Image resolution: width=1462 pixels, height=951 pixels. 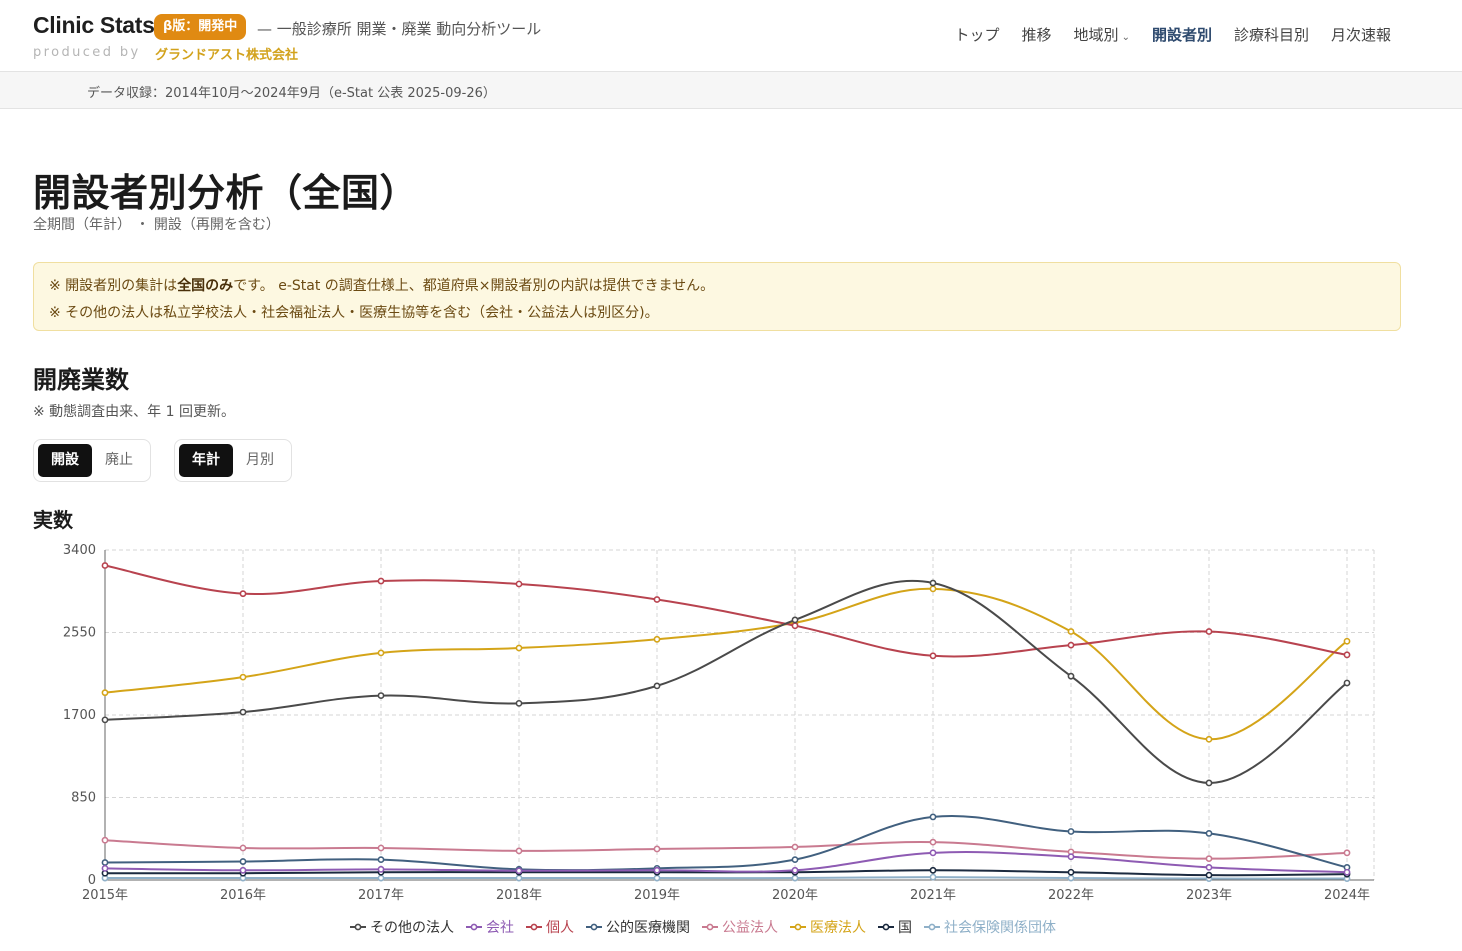 What do you see at coordinates (1000, 928) in the screenshot?
I see `legend-label: 社会保険関係団体` at bounding box center [1000, 928].